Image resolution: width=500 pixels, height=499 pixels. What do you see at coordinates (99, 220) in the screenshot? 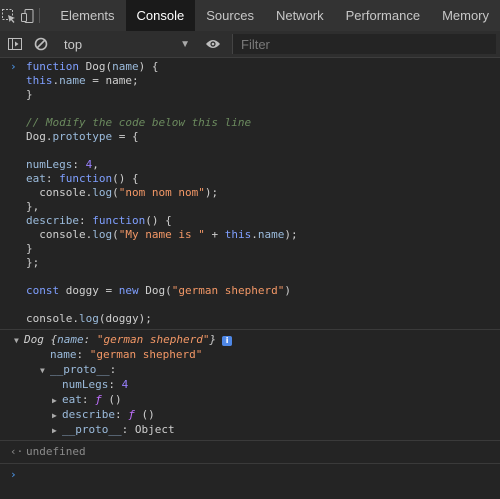
I see `code-line: describe: function() {` at bounding box center [99, 220].